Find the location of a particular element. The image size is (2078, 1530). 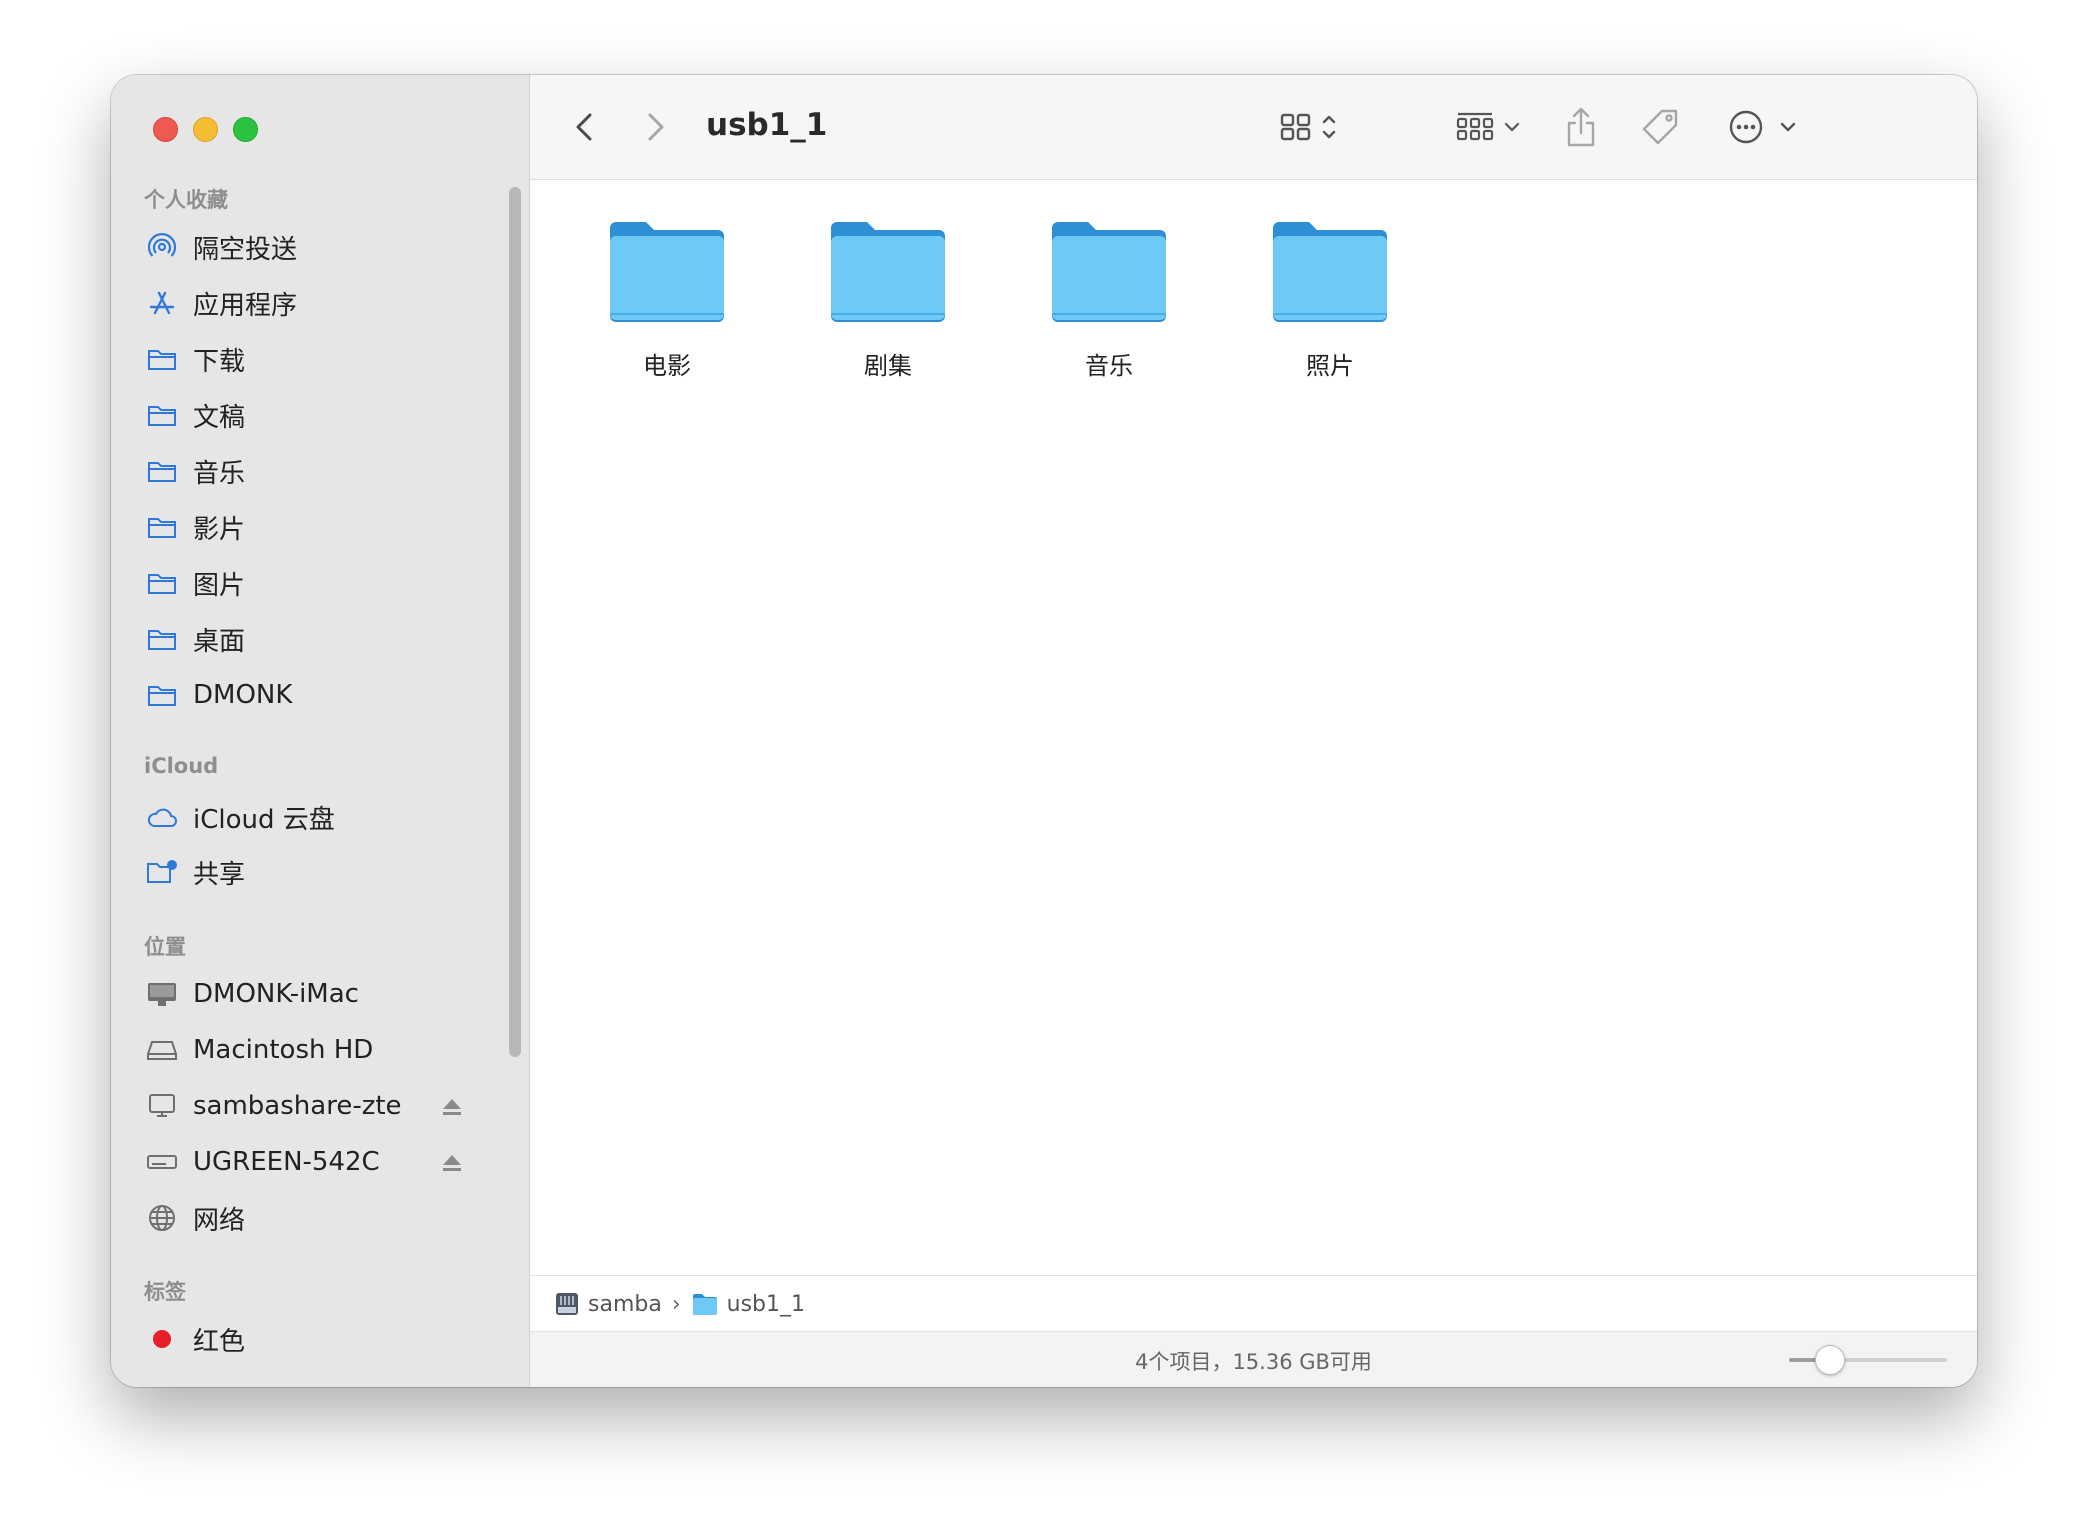

sidebar-section-icloud: iCloud is located at coordinates (181, 766).